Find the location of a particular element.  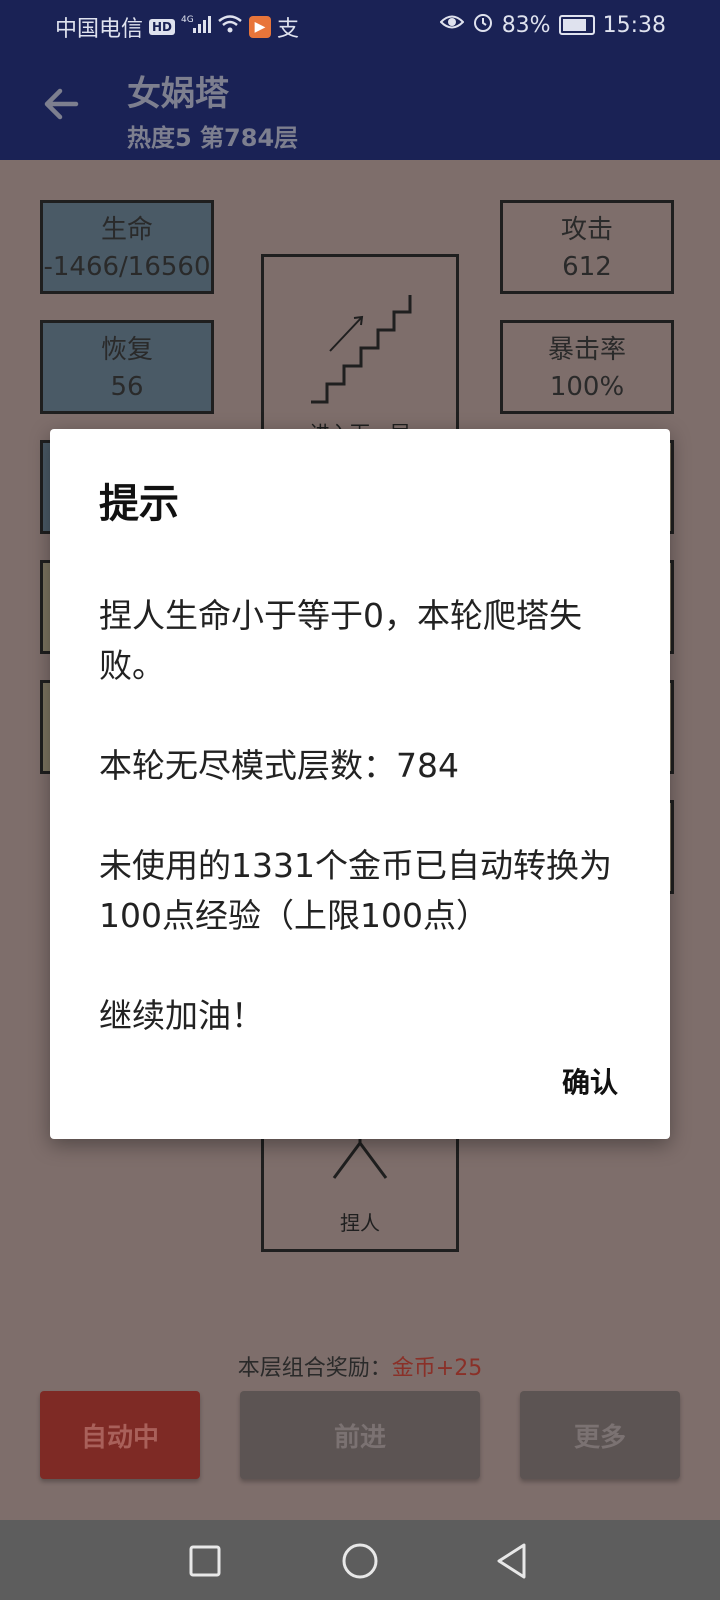

stat-life: 生命 -1466/16560 is located at coordinates (127, 247).